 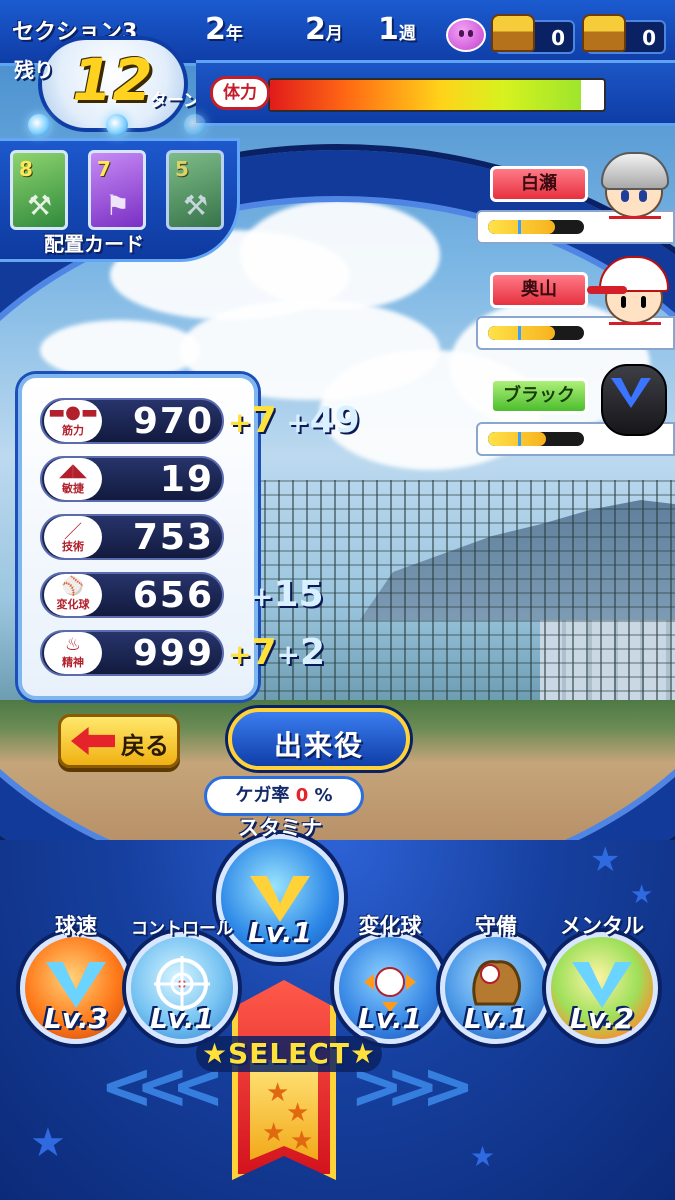 What do you see at coordinates (34, 70) in the screenshot?
I see `turns-remaining-label: 残り` at bounding box center [34, 70].